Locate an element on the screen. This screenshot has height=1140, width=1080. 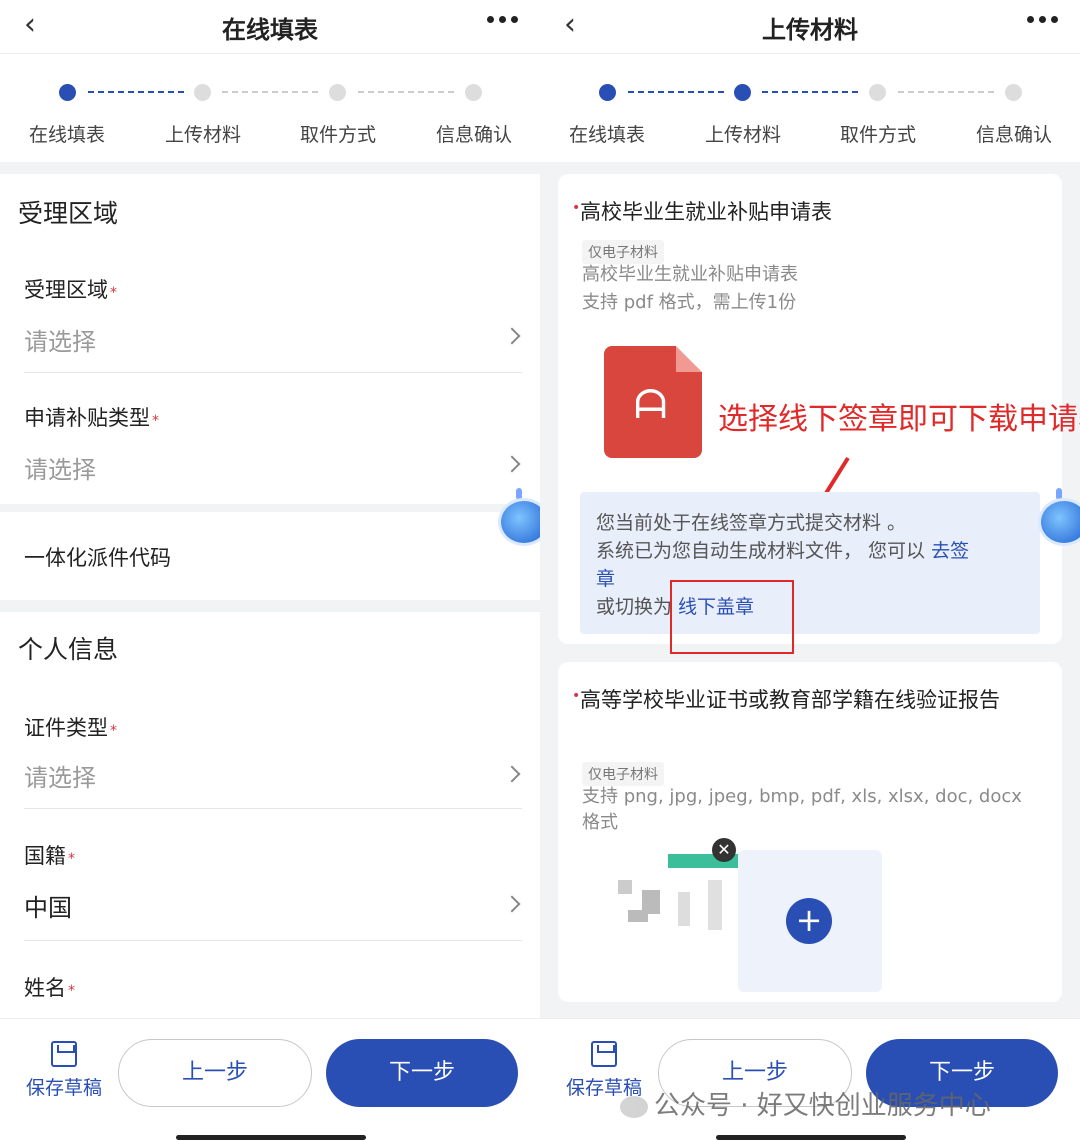
wechat-logo-icon is located at coordinates (634, 1106).